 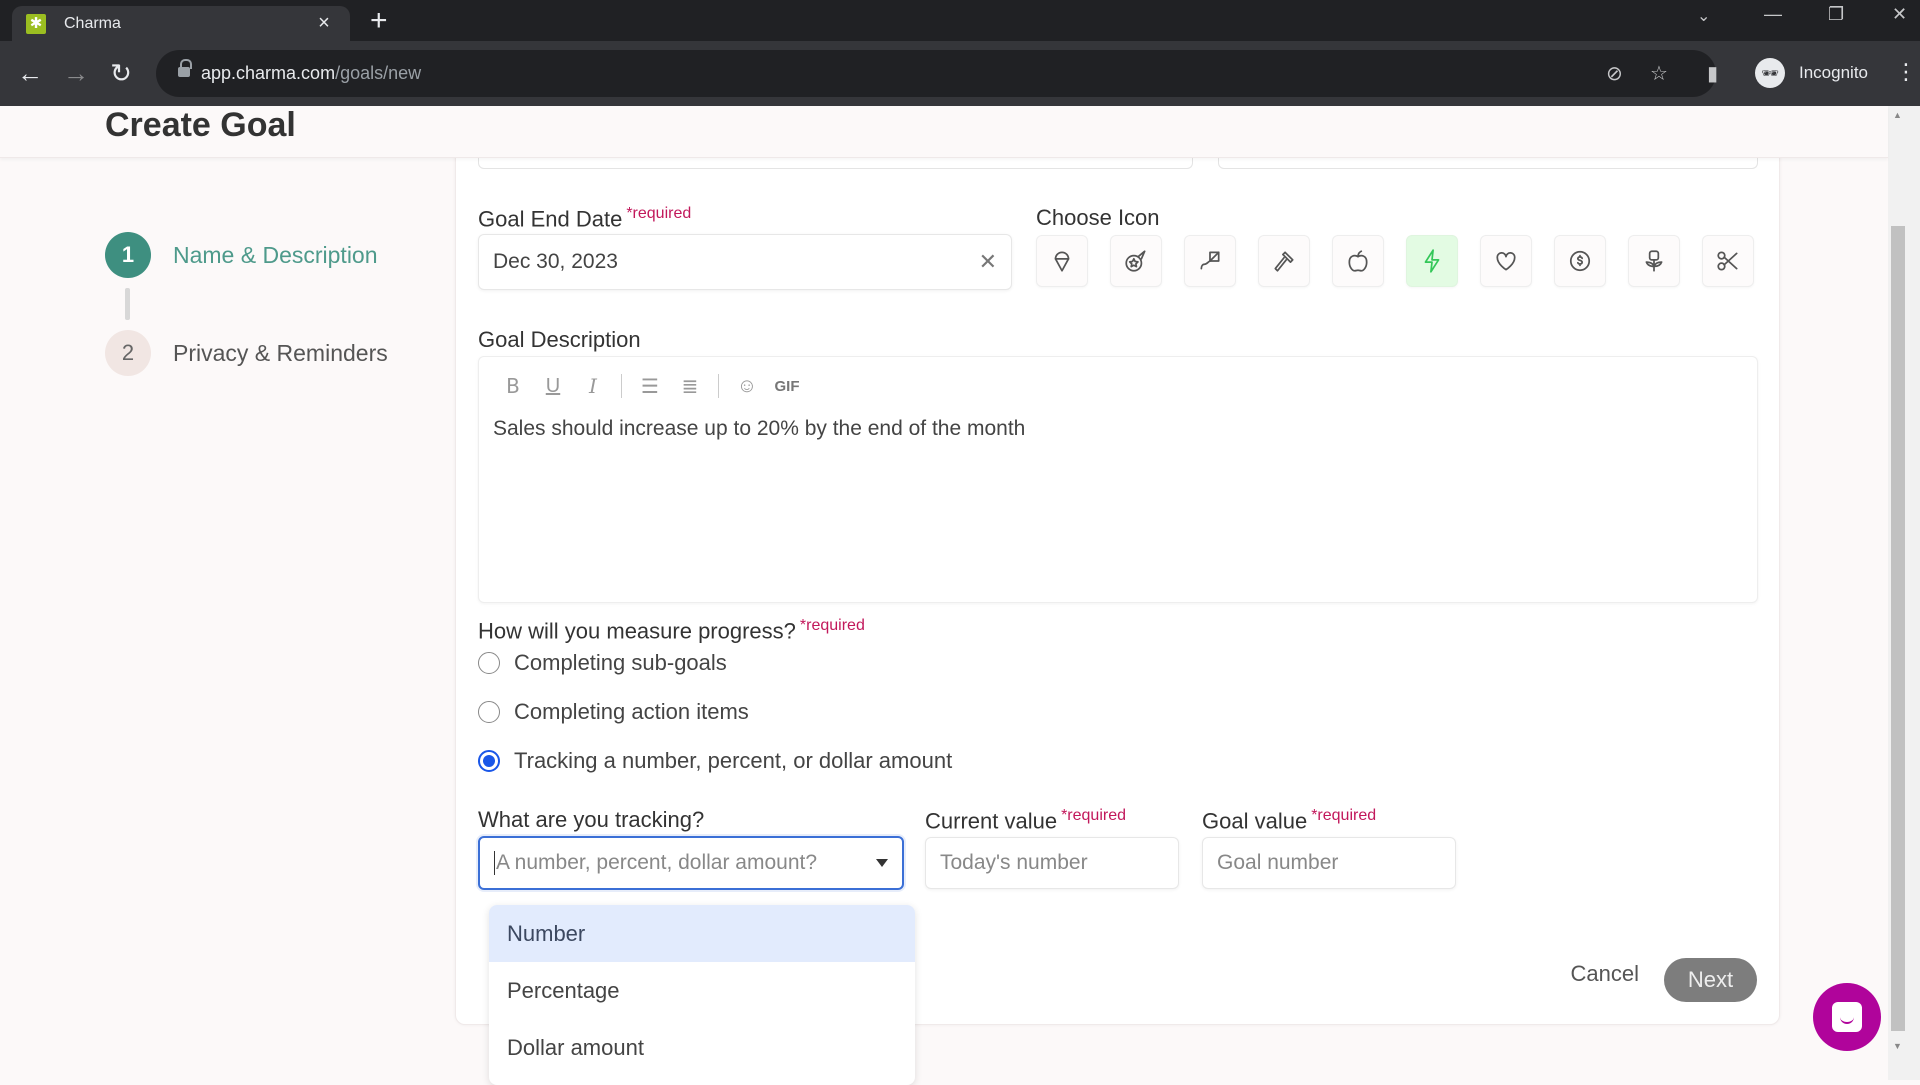 What do you see at coordinates (128, 353) in the screenshot?
I see `step-number: 2` at bounding box center [128, 353].